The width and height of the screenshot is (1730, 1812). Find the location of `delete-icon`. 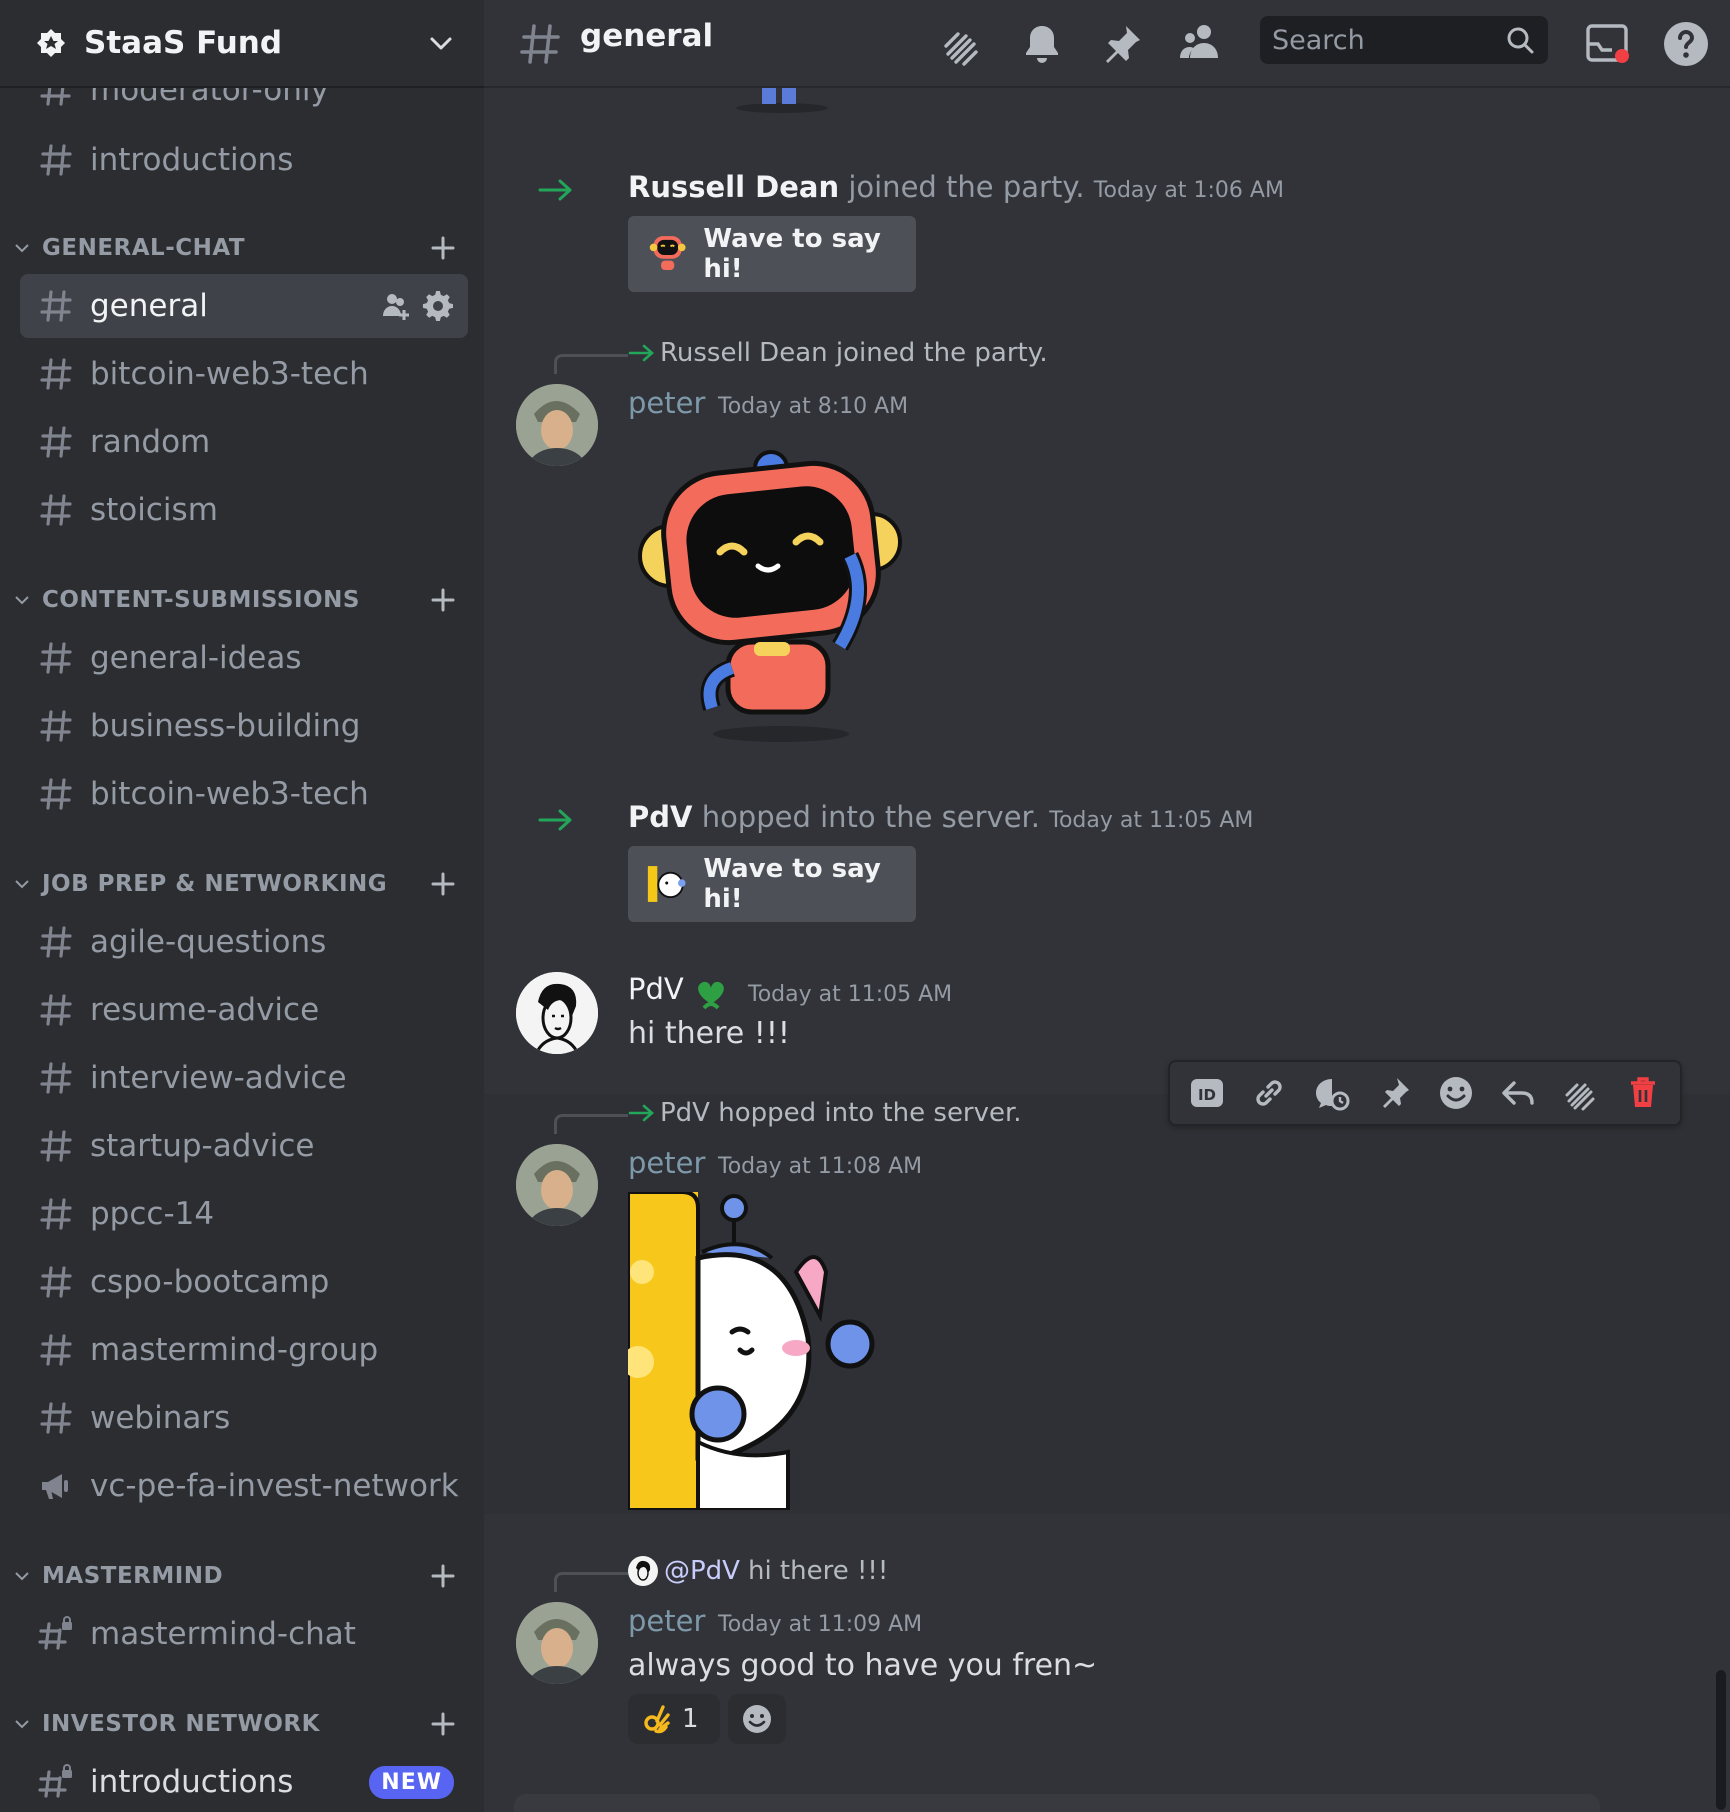

delete-icon is located at coordinates (1643, 1093).